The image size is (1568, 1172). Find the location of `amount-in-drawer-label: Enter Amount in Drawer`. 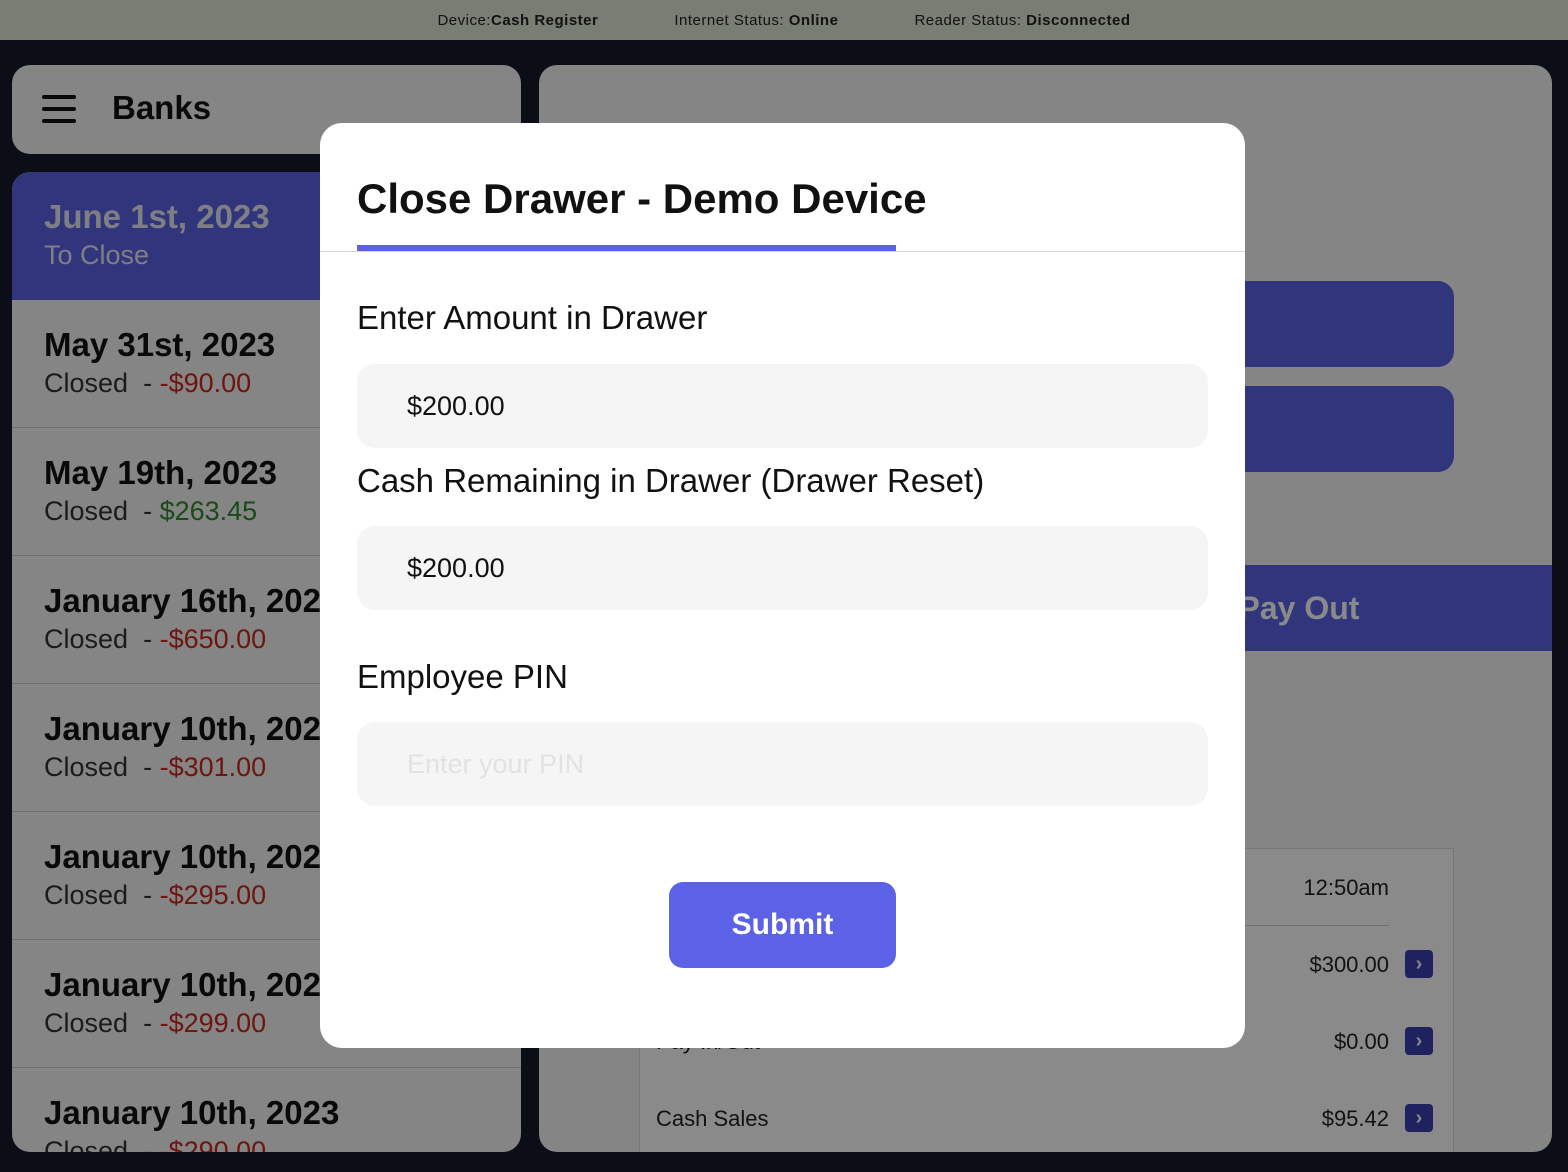

amount-in-drawer-label: Enter Amount in Drawer is located at coordinates (532, 317).